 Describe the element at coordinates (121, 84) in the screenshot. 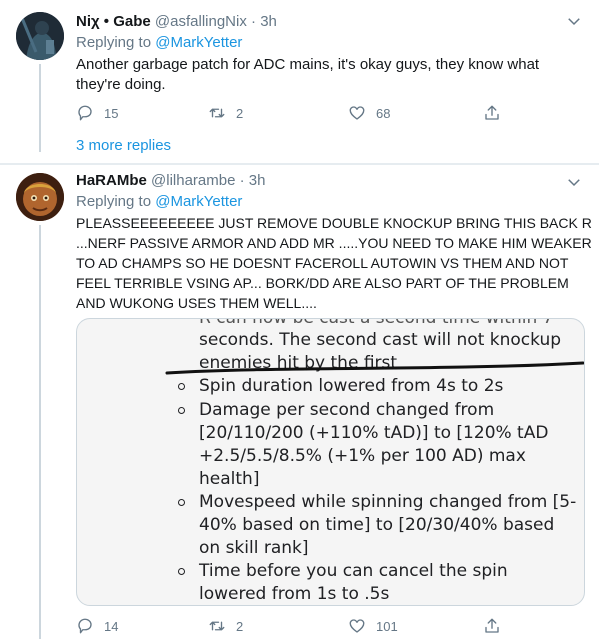

I see `tweet-text-line: they're doing.` at that location.